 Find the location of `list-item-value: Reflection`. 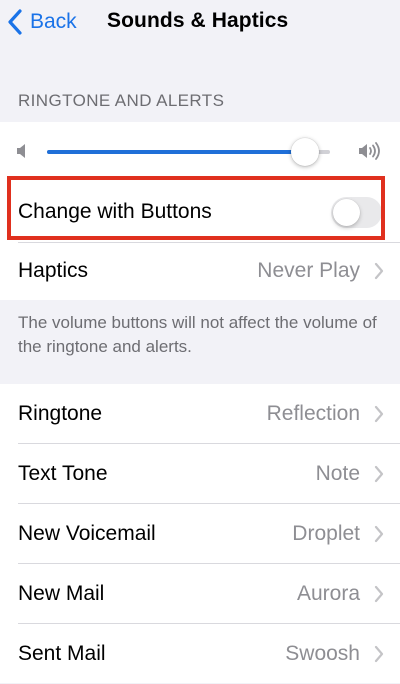

list-item-value: Reflection is located at coordinates (313, 413).